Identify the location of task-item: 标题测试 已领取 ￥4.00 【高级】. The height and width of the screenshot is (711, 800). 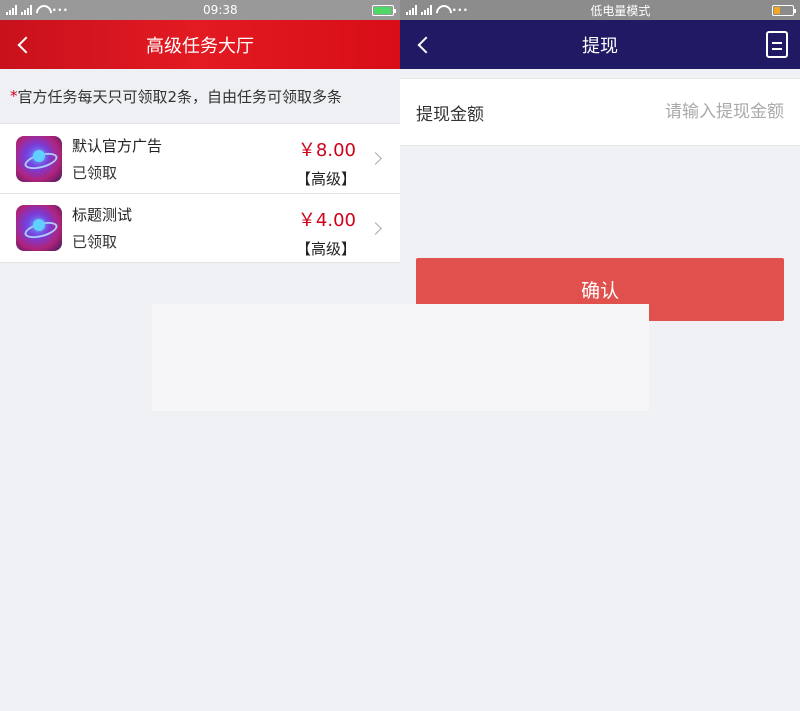
(200, 228).